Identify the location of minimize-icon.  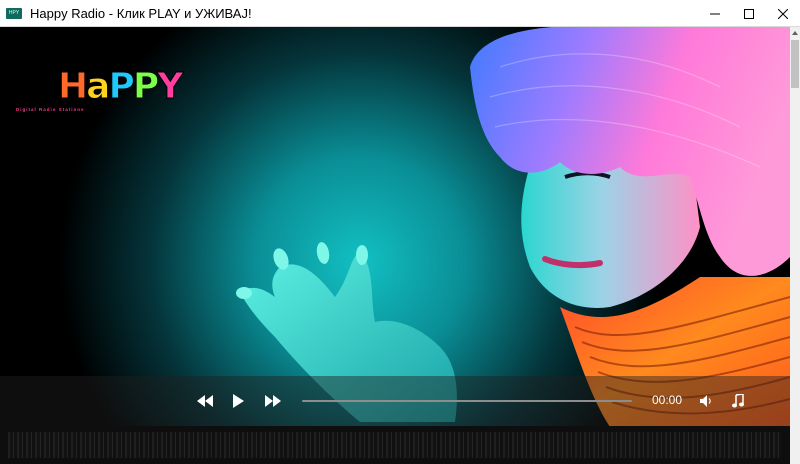
(715, 13).